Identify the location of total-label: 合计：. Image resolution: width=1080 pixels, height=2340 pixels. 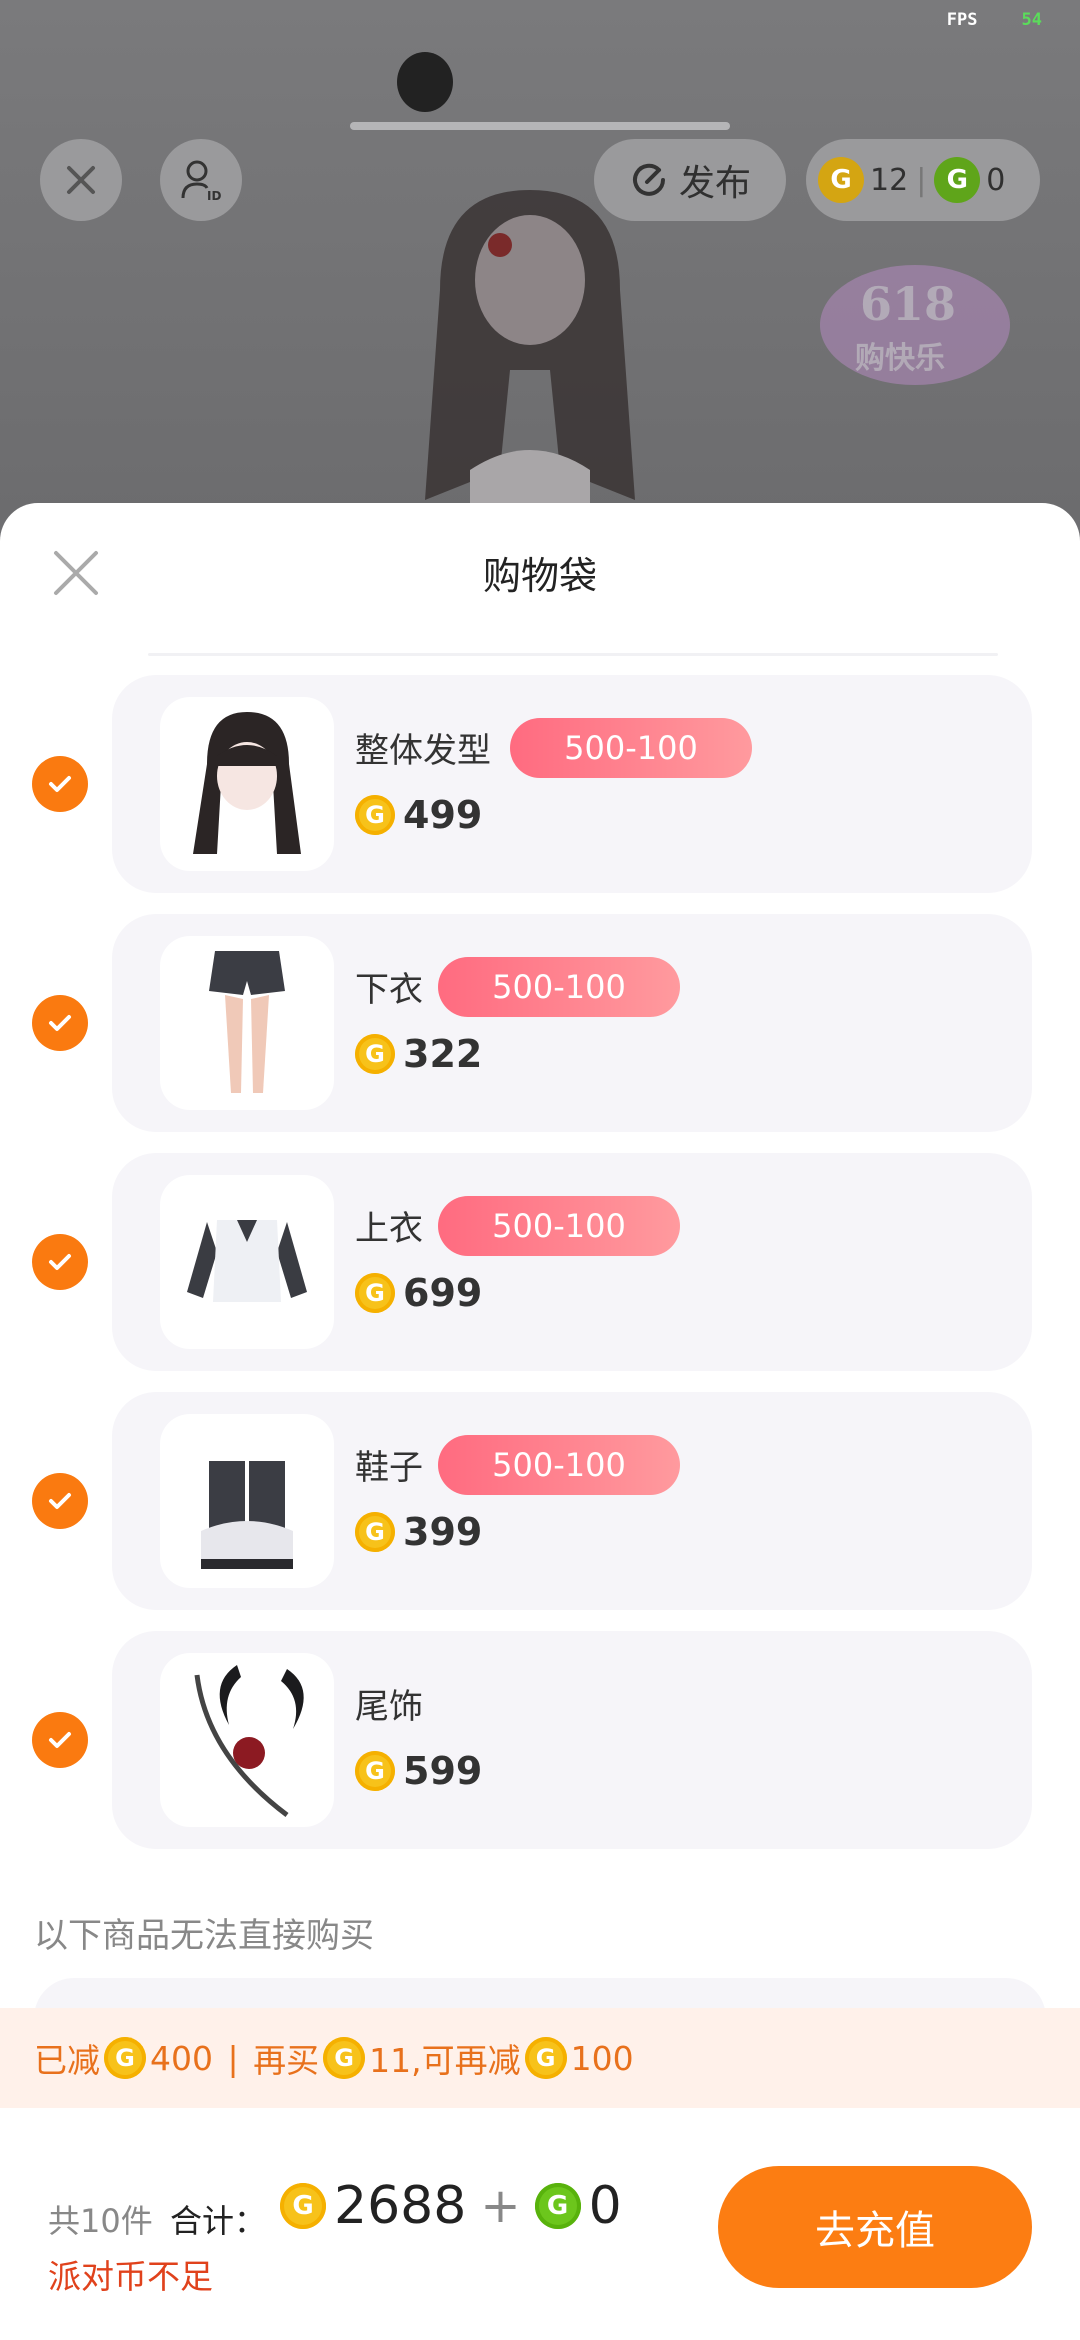
(218, 2221).